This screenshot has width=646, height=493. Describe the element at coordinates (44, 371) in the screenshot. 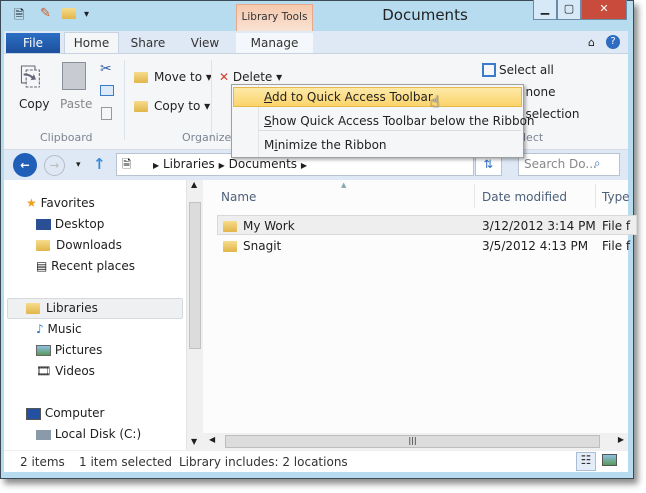

I see `videos-icon: 🎞` at that location.